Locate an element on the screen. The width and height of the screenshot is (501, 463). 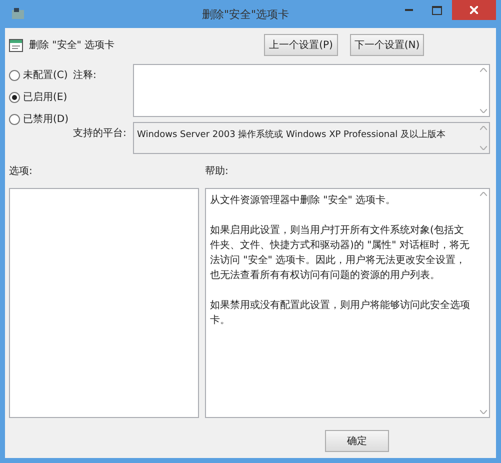
help-paragraph: 如果启用此设置，则当用户打开所有文件系统对象(包括文件夹、文件、快捷方式和驱动器)的 "属性" 对话框时，将无法访问 "安全" 选项卡。因此，用户将无法更改安全设置，也无法查看所有有权访问有问题的资源的用户列表。 is located at coordinates (340, 253).